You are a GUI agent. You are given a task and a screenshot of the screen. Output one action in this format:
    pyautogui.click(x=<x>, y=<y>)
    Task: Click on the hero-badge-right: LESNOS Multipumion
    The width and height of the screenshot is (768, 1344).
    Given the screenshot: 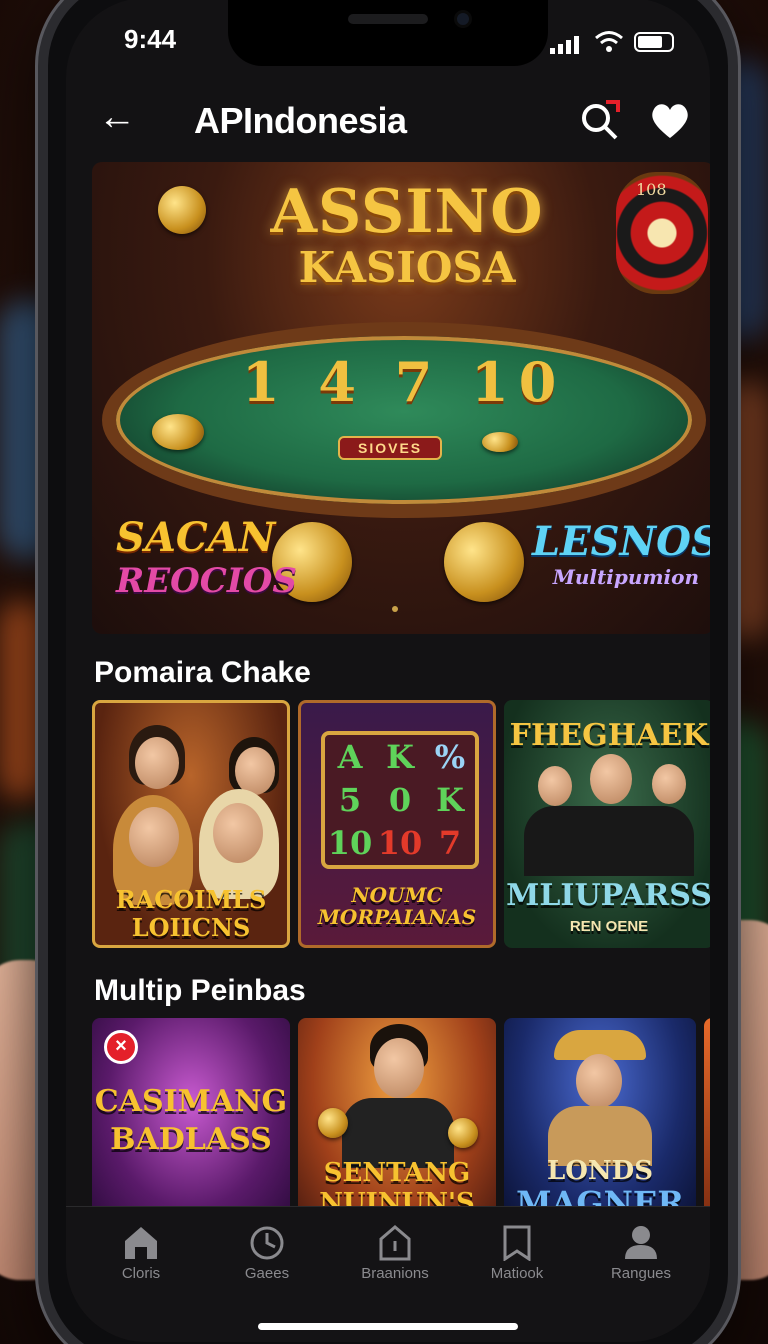 What is the action you would take?
    pyautogui.click(x=621, y=553)
    